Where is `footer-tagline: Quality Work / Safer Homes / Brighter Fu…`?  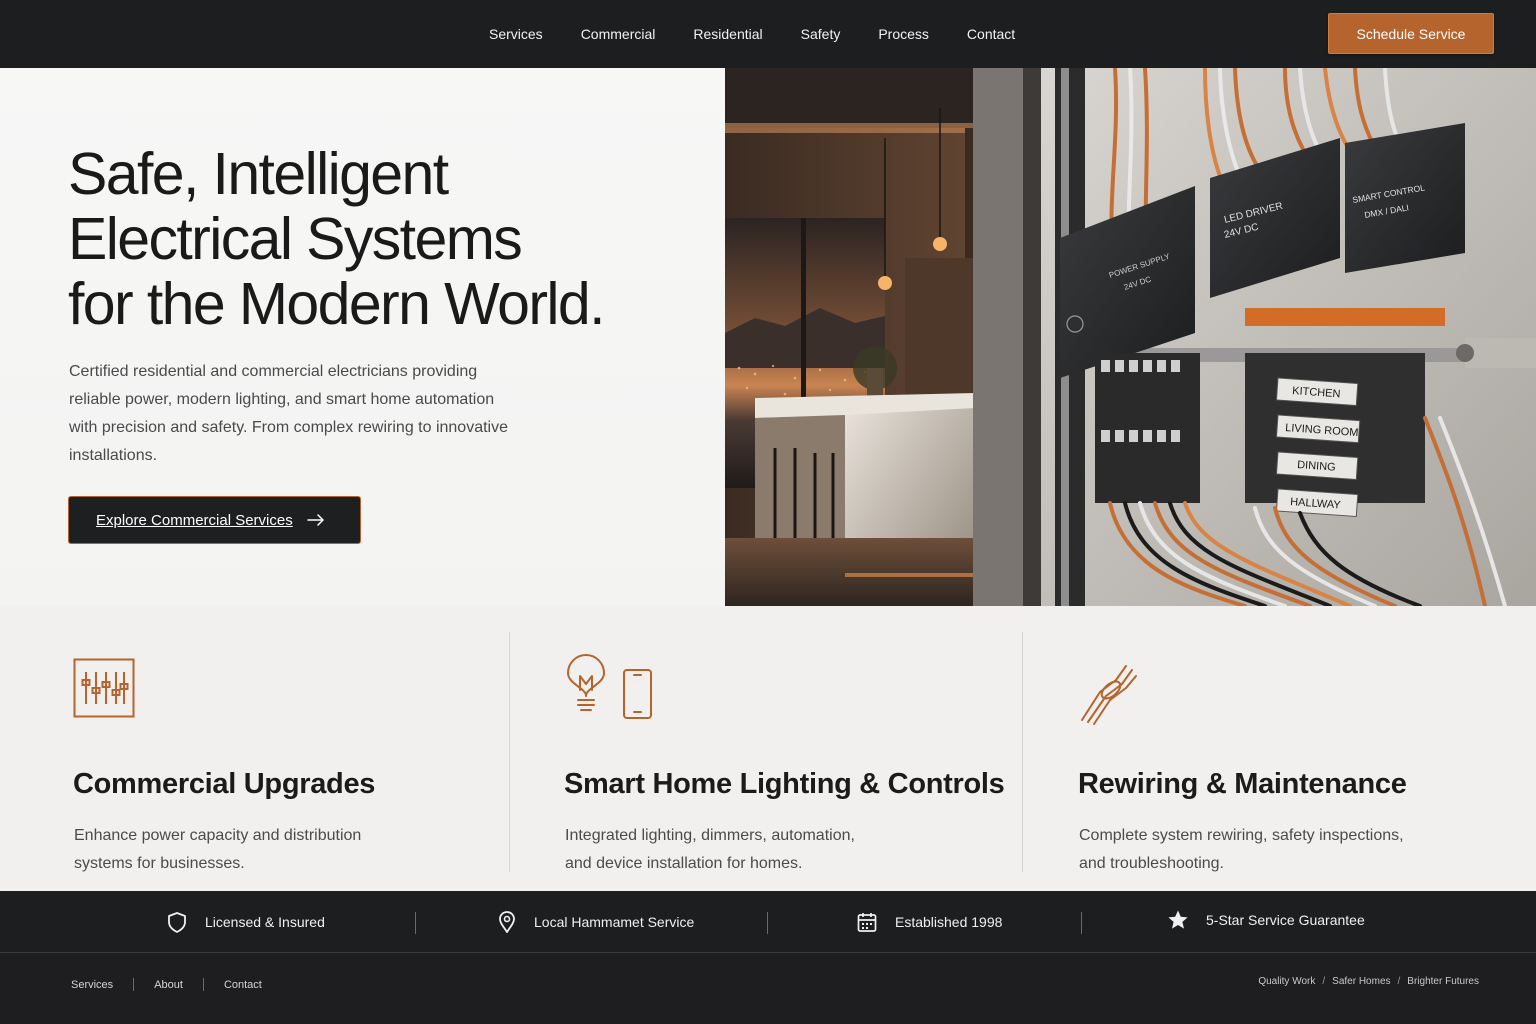 footer-tagline: Quality Work / Safer Homes / Brighter Fu… is located at coordinates (1368, 981).